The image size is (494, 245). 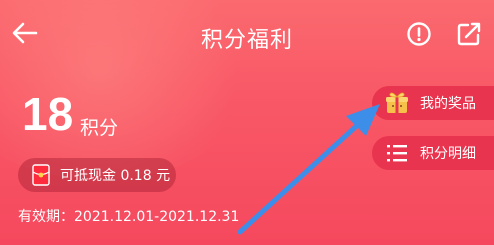 What do you see at coordinates (41, 175) in the screenshot?
I see `red-packet-icon` at bounding box center [41, 175].